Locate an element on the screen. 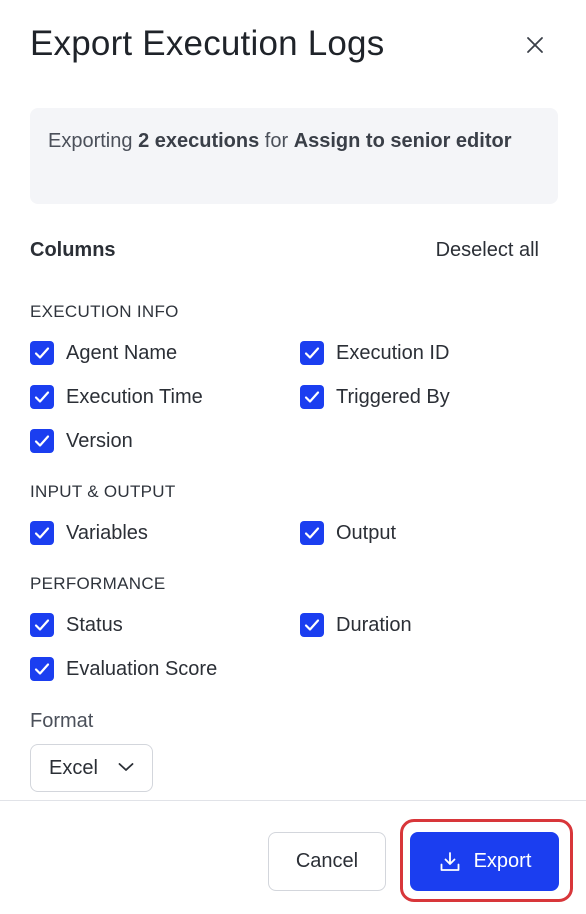 Image resolution: width=586 pixels, height=914 pixels. export-button-label: Export is located at coordinates (502, 861).